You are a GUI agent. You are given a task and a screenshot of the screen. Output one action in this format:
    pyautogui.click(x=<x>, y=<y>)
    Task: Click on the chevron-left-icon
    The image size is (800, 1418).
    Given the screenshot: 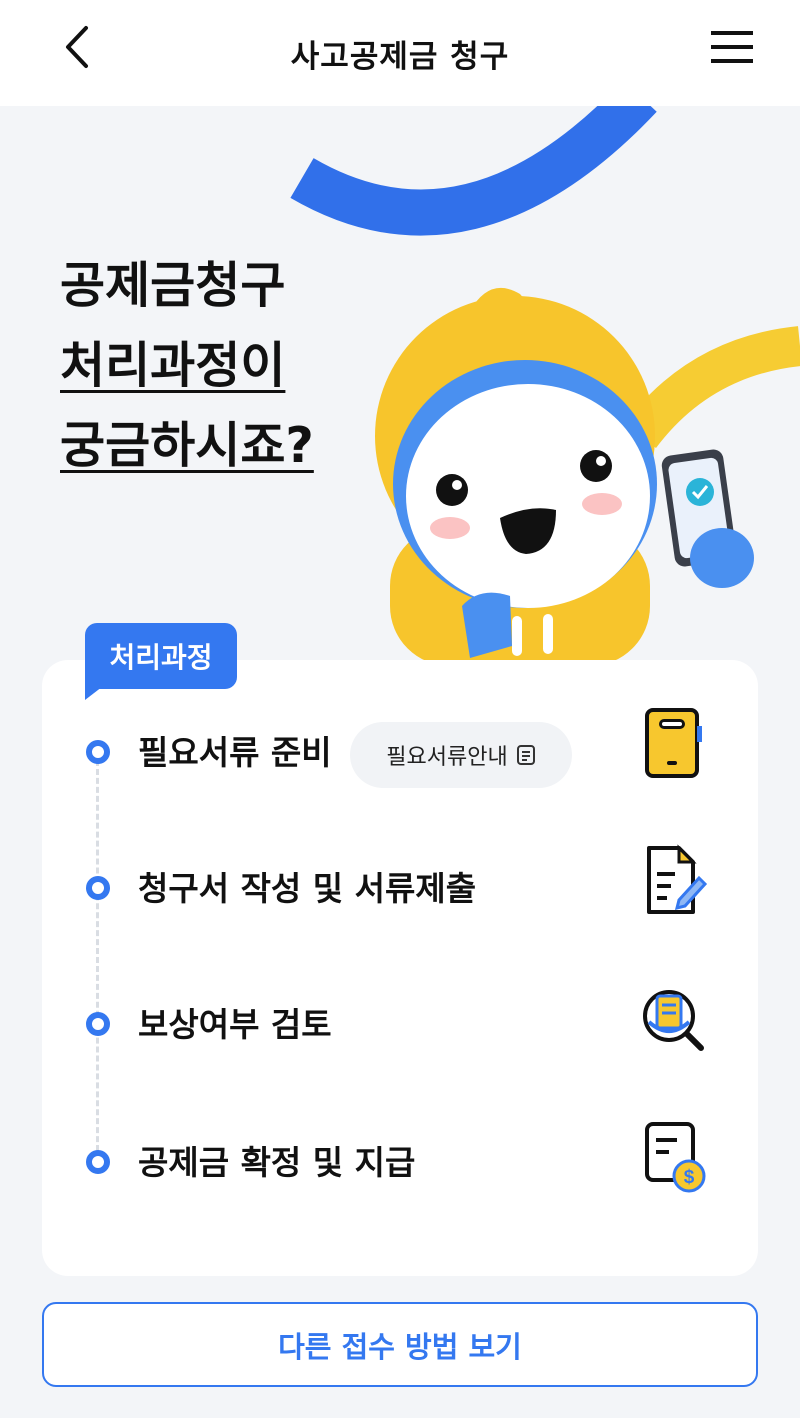 What is the action you would take?
    pyautogui.click(x=77, y=47)
    